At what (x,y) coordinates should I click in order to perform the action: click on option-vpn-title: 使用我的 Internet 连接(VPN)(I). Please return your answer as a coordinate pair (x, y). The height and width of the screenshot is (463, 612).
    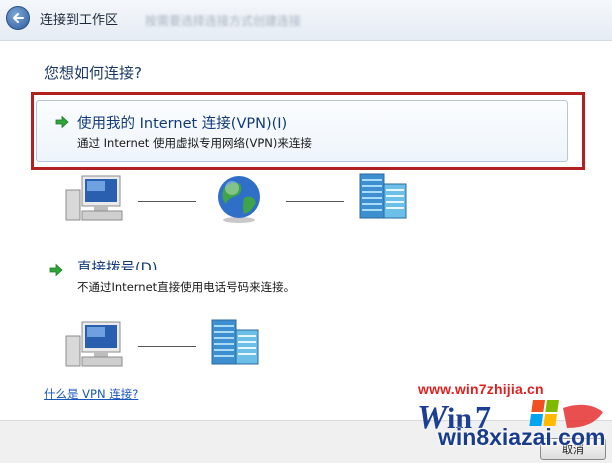
    Looking at the image, I should click on (182, 122).